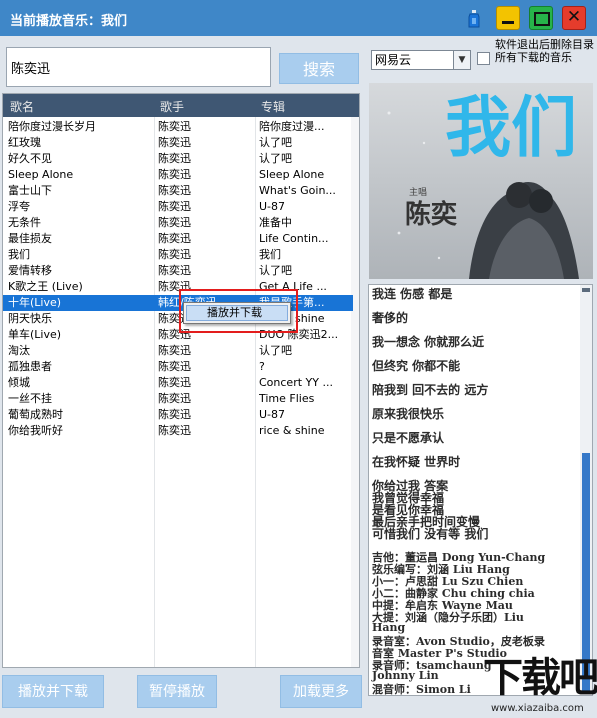 The image size is (597, 718). Describe the element at coordinates (138, 67) in the screenshot. I see `search-input` at that location.